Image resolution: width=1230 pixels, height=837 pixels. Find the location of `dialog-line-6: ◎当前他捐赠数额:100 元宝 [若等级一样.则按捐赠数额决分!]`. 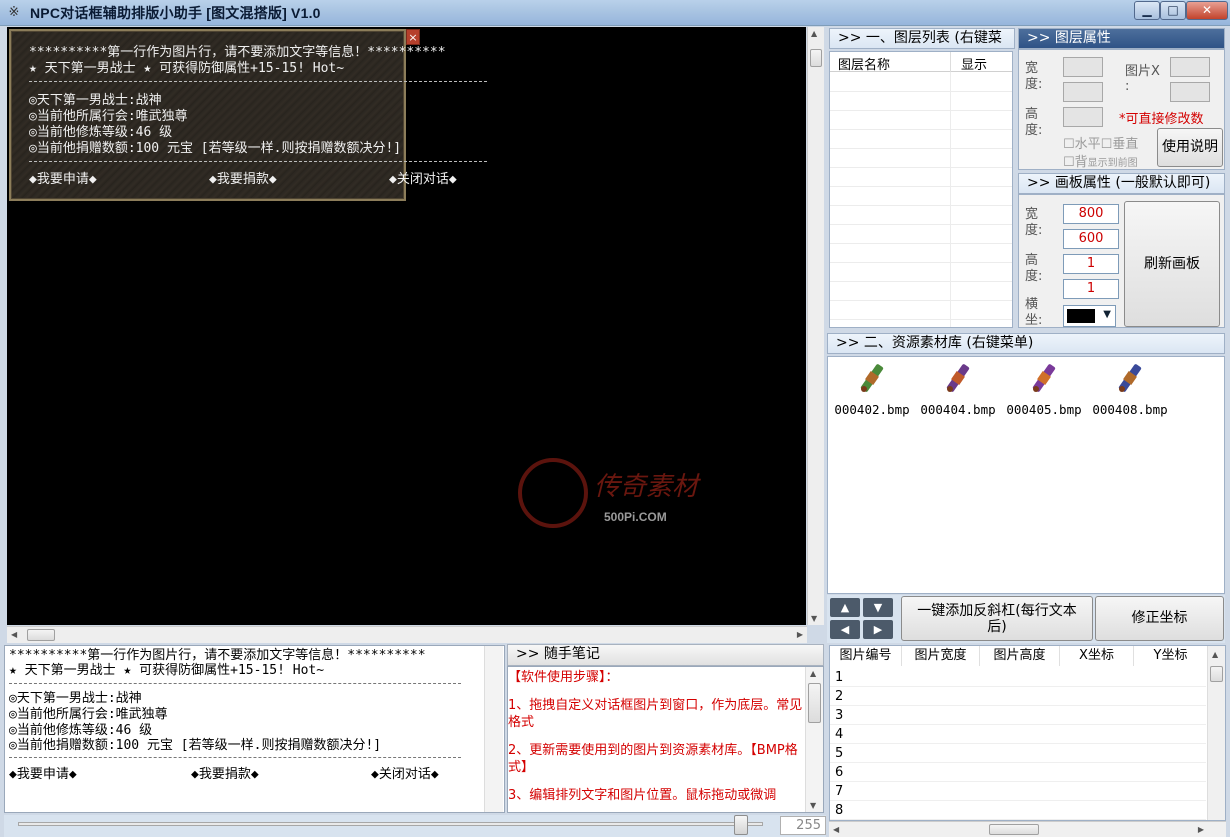

dialog-line-6: ◎当前他捐赠数额:100 元宝 [若等级一样.则按捐赠数额决分!] is located at coordinates (215, 148).